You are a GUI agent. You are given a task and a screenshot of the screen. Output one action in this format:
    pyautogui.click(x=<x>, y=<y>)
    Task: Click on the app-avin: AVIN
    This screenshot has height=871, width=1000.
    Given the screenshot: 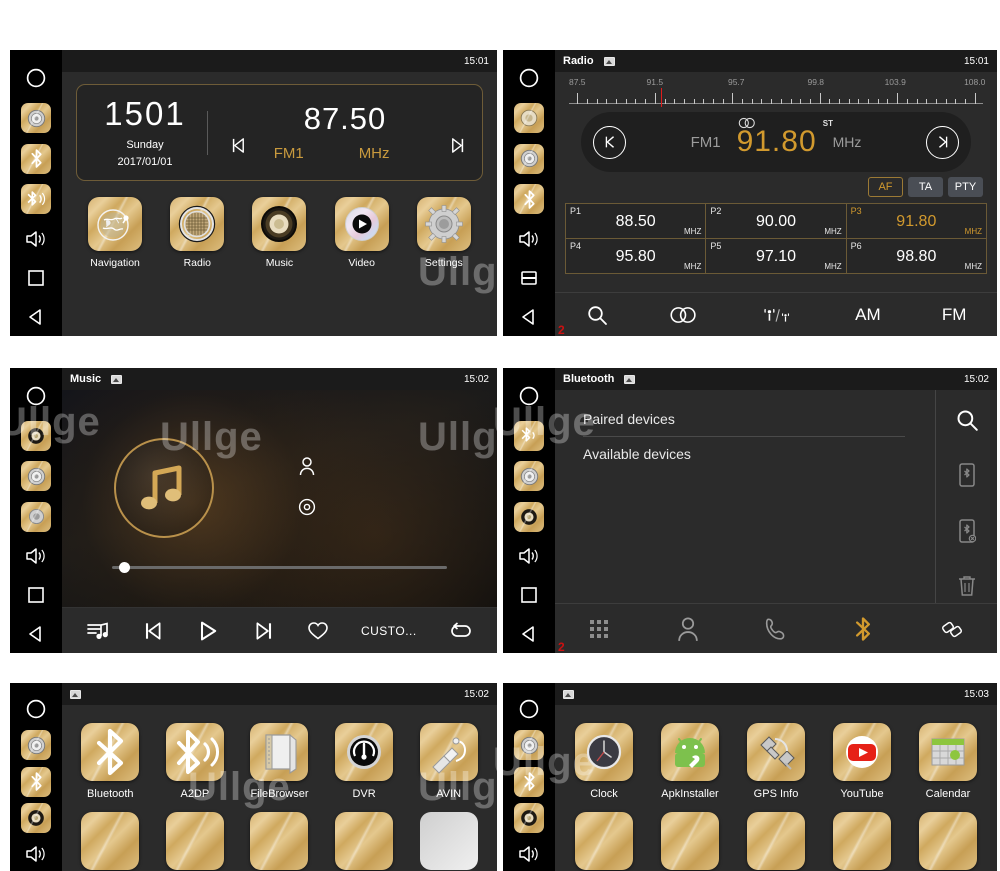 What is the action you would take?
    pyautogui.click(x=449, y=761)
    